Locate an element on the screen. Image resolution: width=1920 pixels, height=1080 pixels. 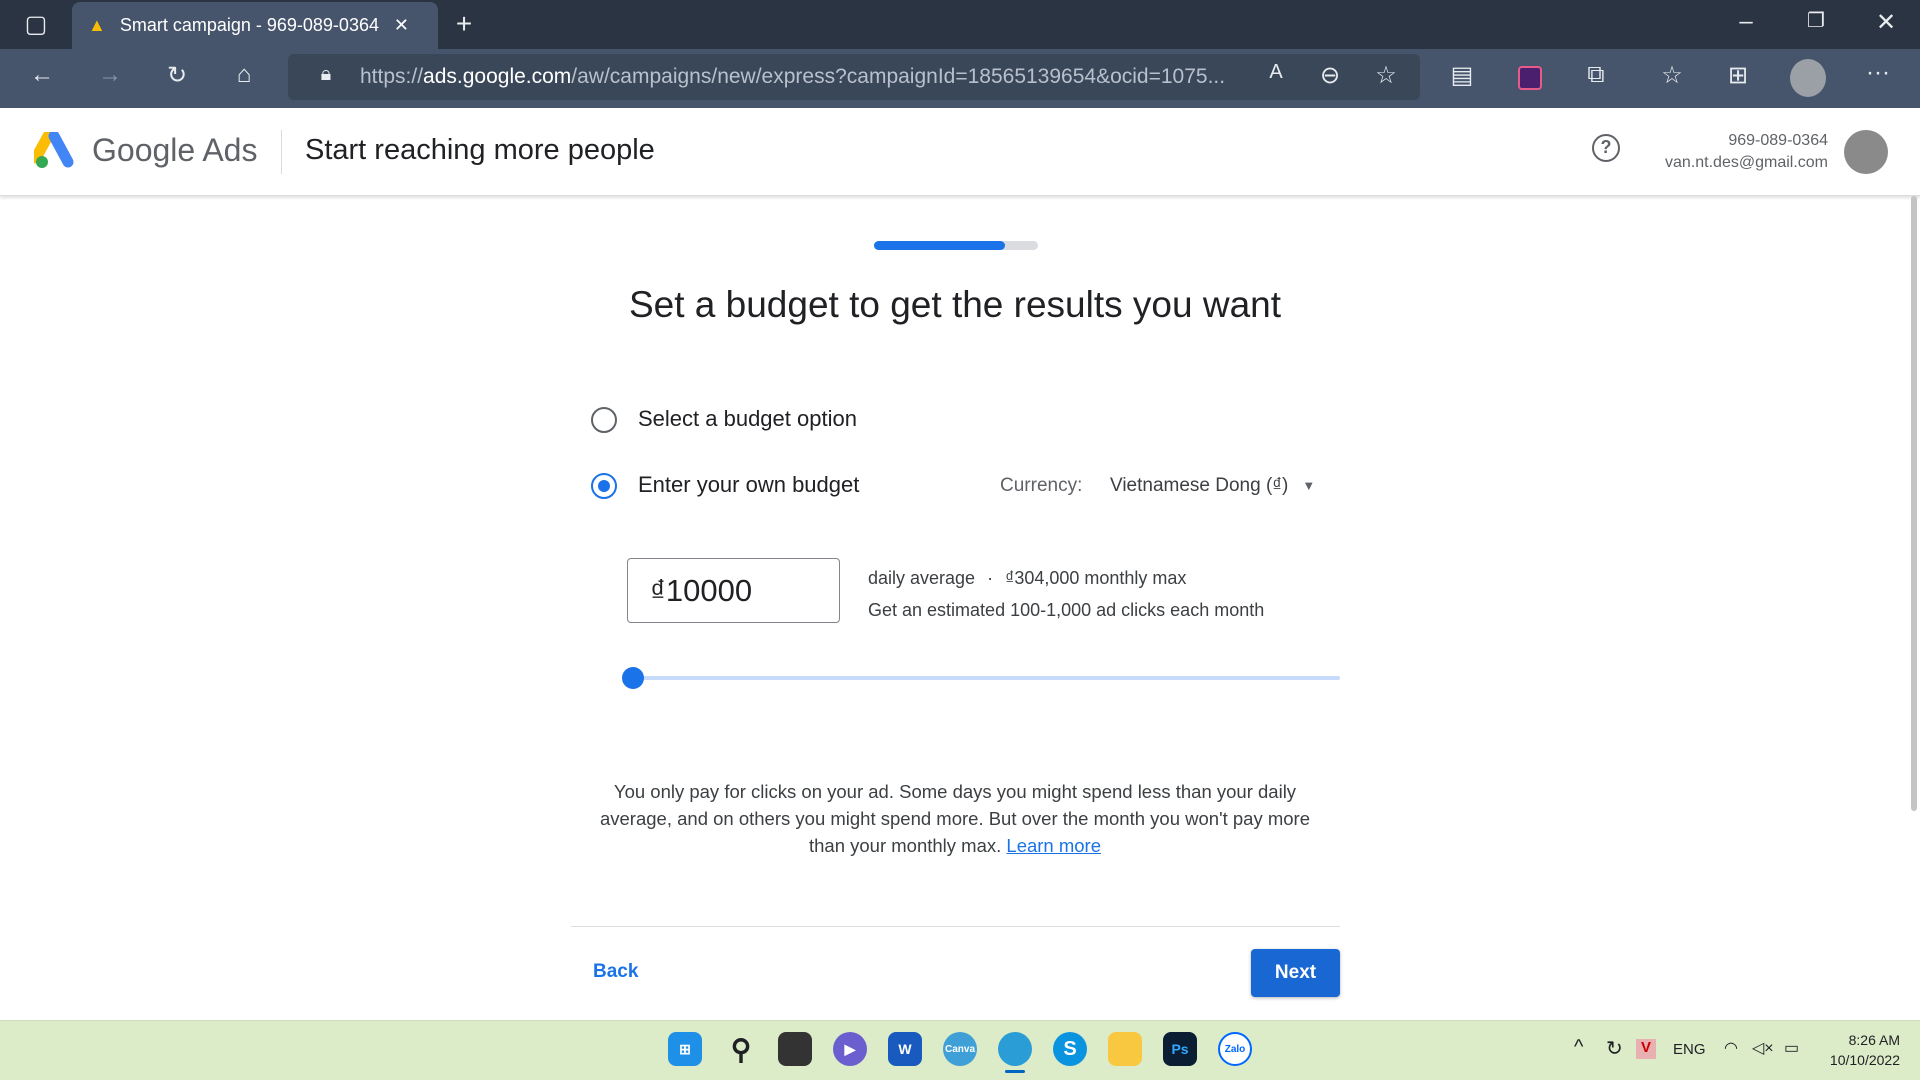
account-email: van.nt.des@gmail.com is located at coordinates (1746, 162).